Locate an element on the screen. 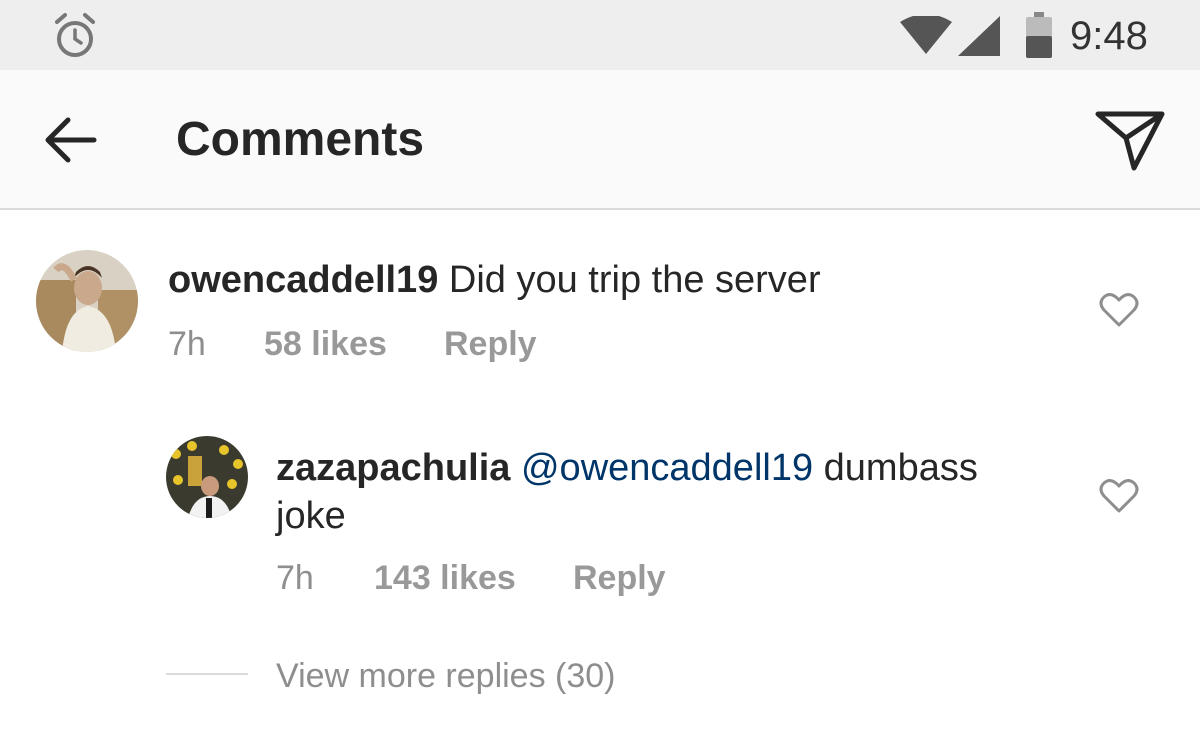 This screenshot has height=729, width=1200. alarm-icon is located at coordinates (75, 35).